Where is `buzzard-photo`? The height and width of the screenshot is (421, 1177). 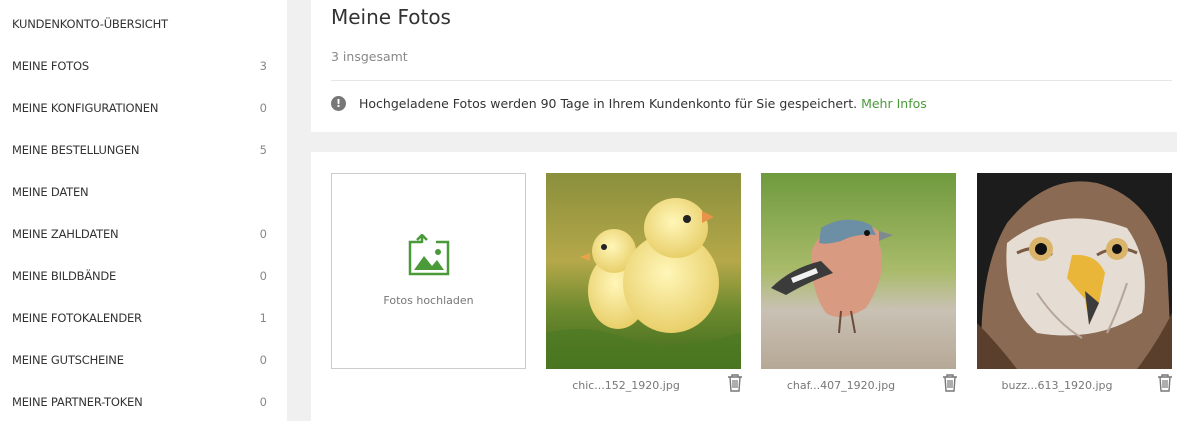
buzzard-photo is located at coordinates (1074, 271).